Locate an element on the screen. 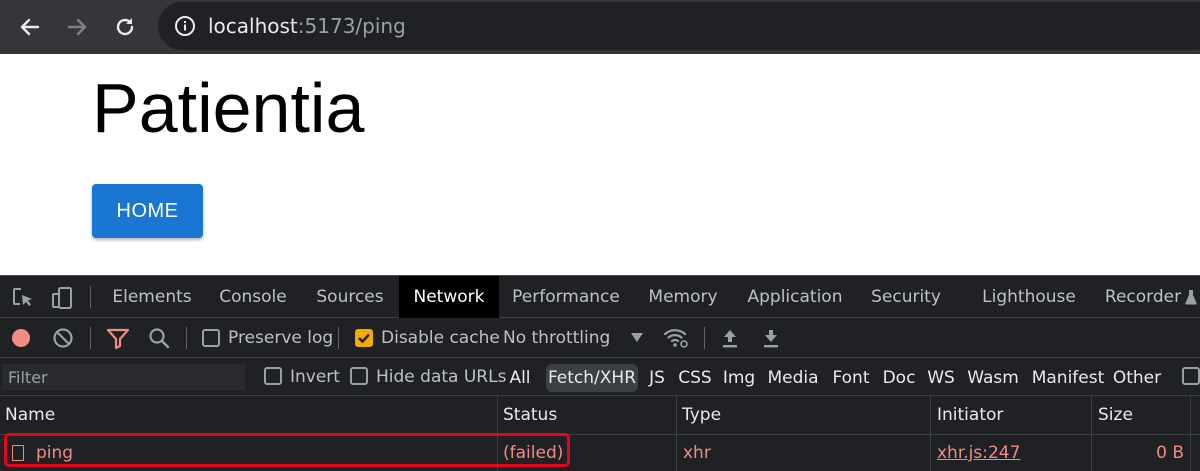 The width and height of the screenshot is (1200, 471). url-text: localhost:5173/ping is located at coordinates (307, 26).